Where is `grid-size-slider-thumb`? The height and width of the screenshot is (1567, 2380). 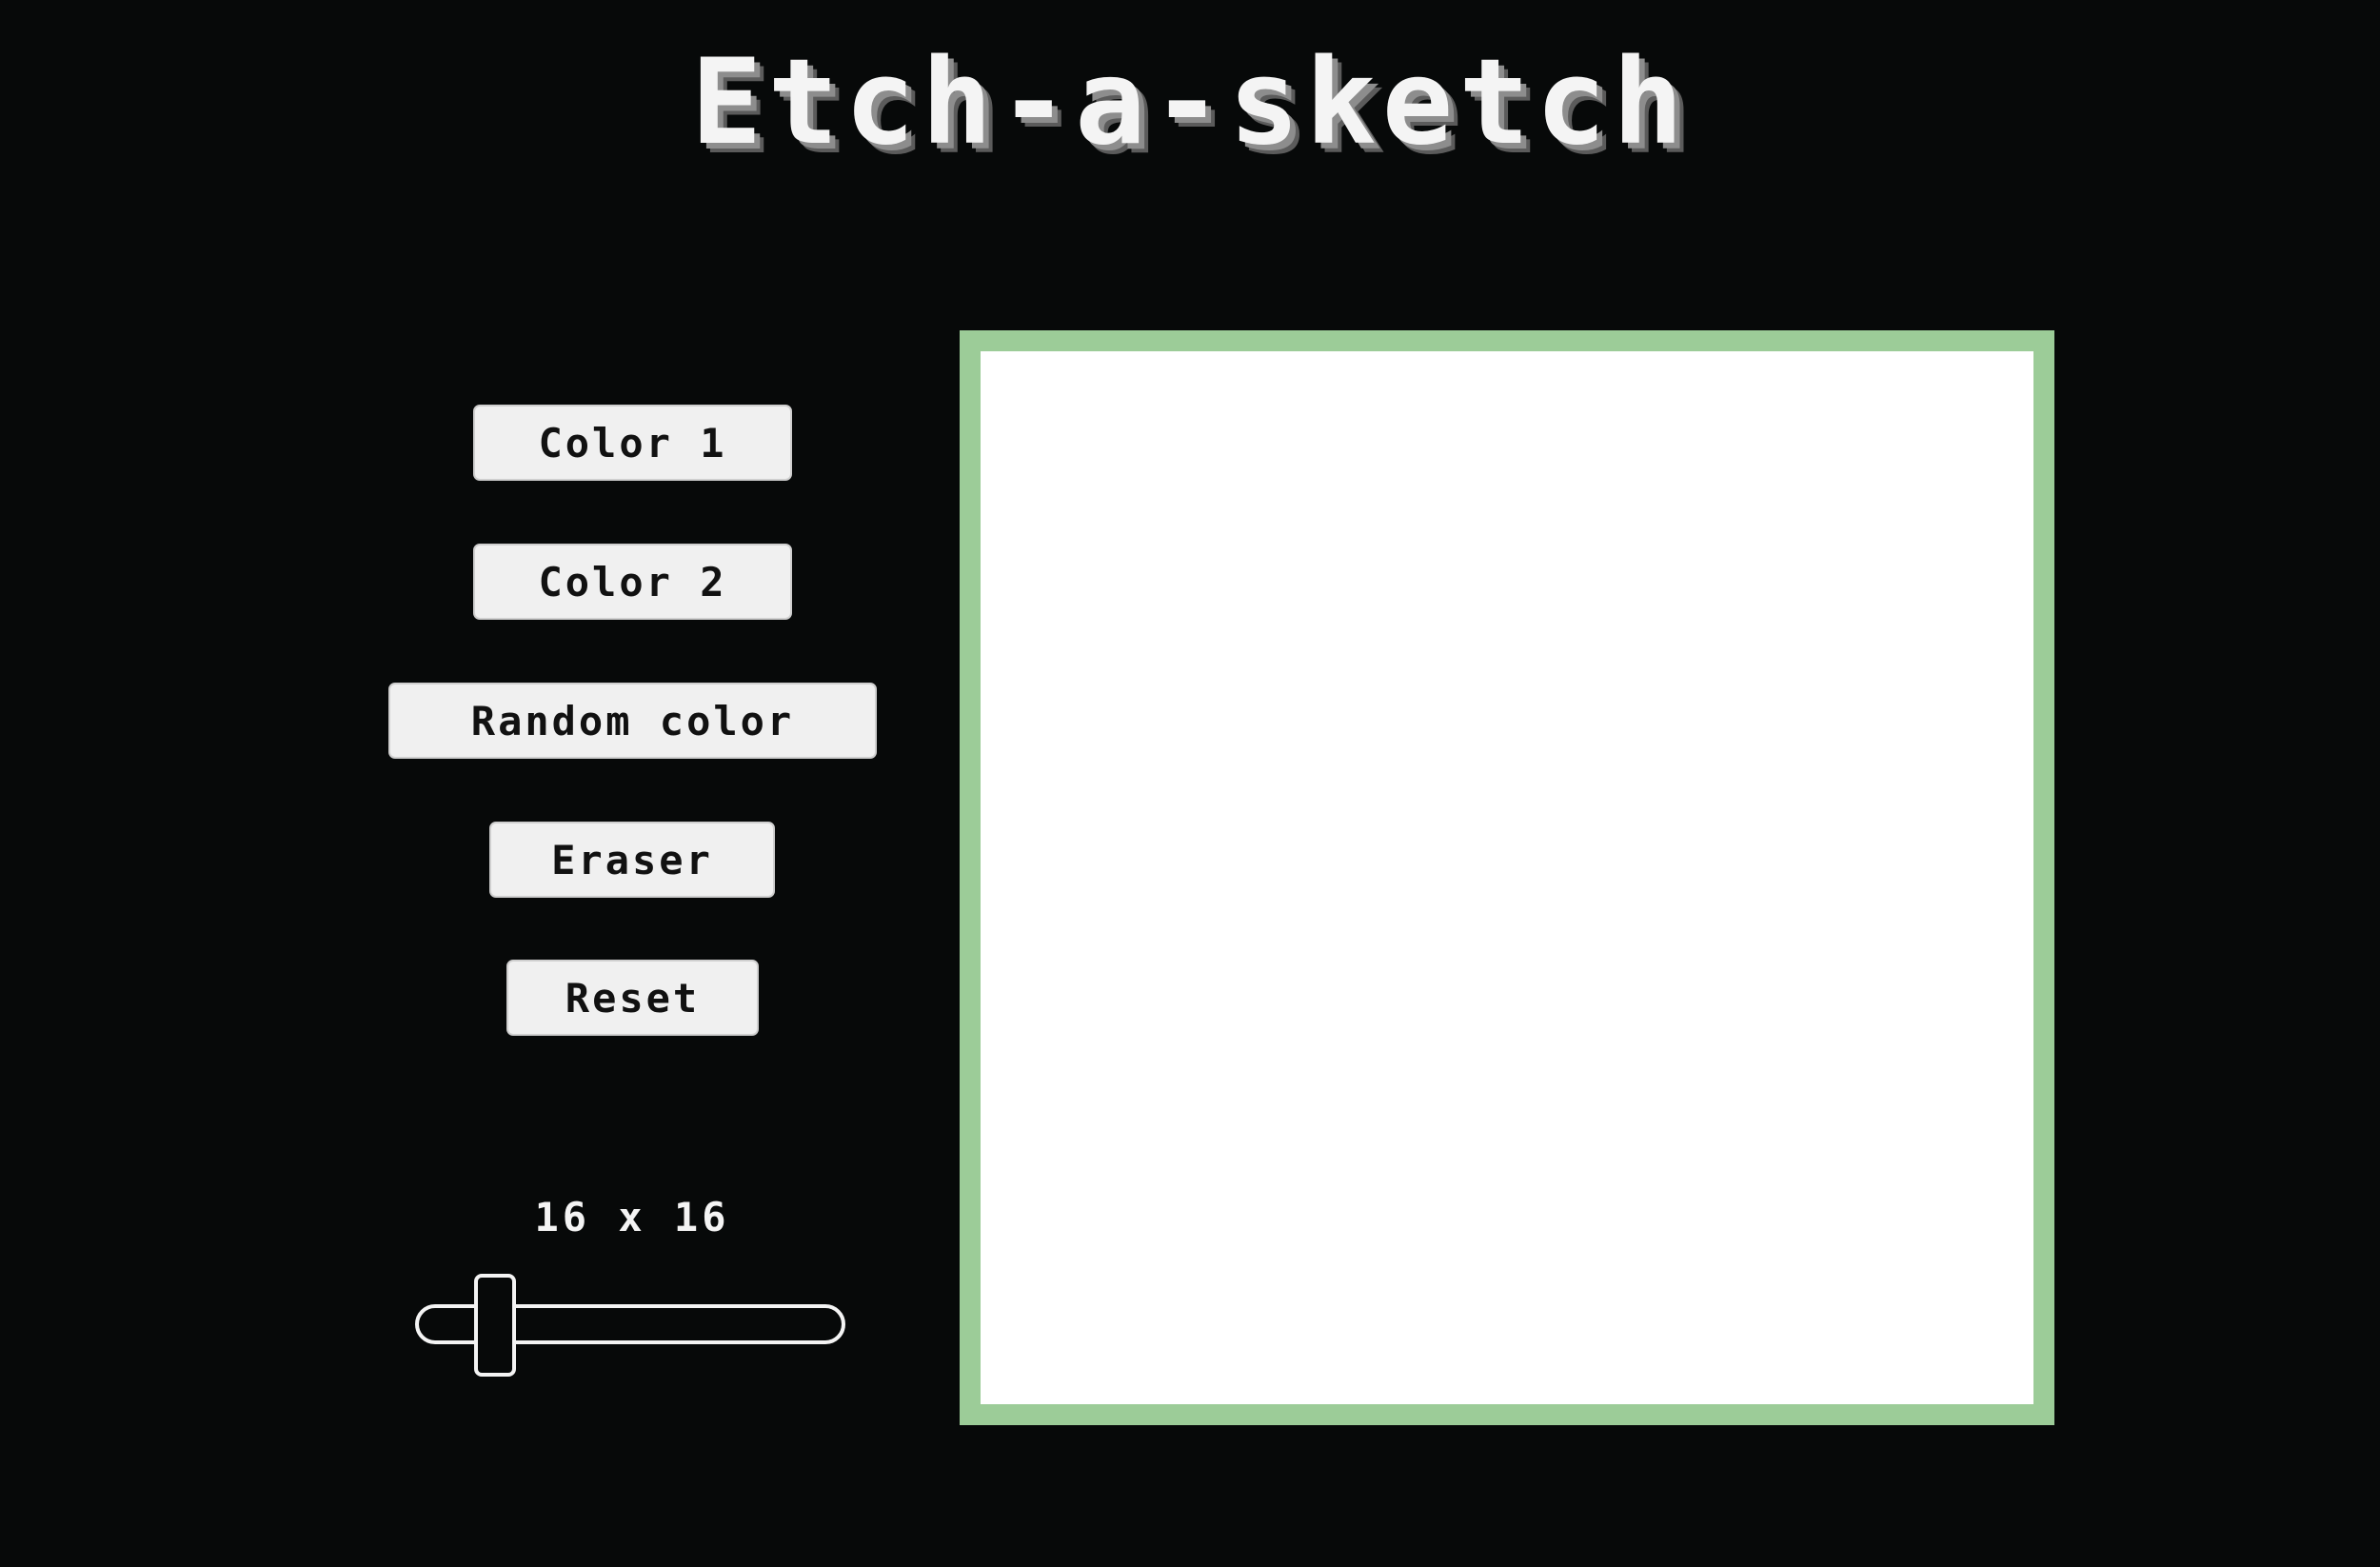 grid-size-slider-thumb is located at coordinates (495, 1325).